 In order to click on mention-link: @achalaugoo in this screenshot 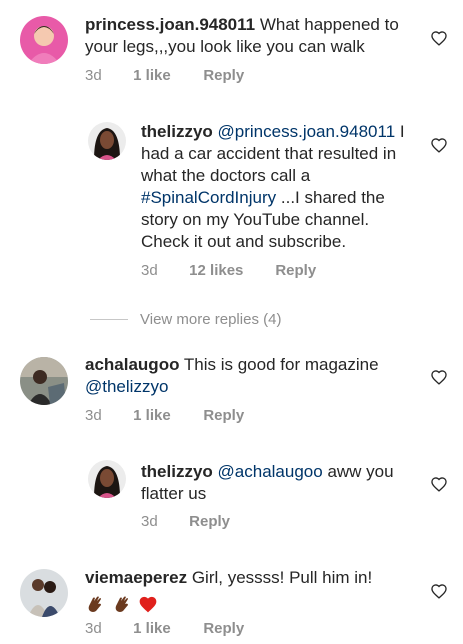, I will do `click(270, 471)`.